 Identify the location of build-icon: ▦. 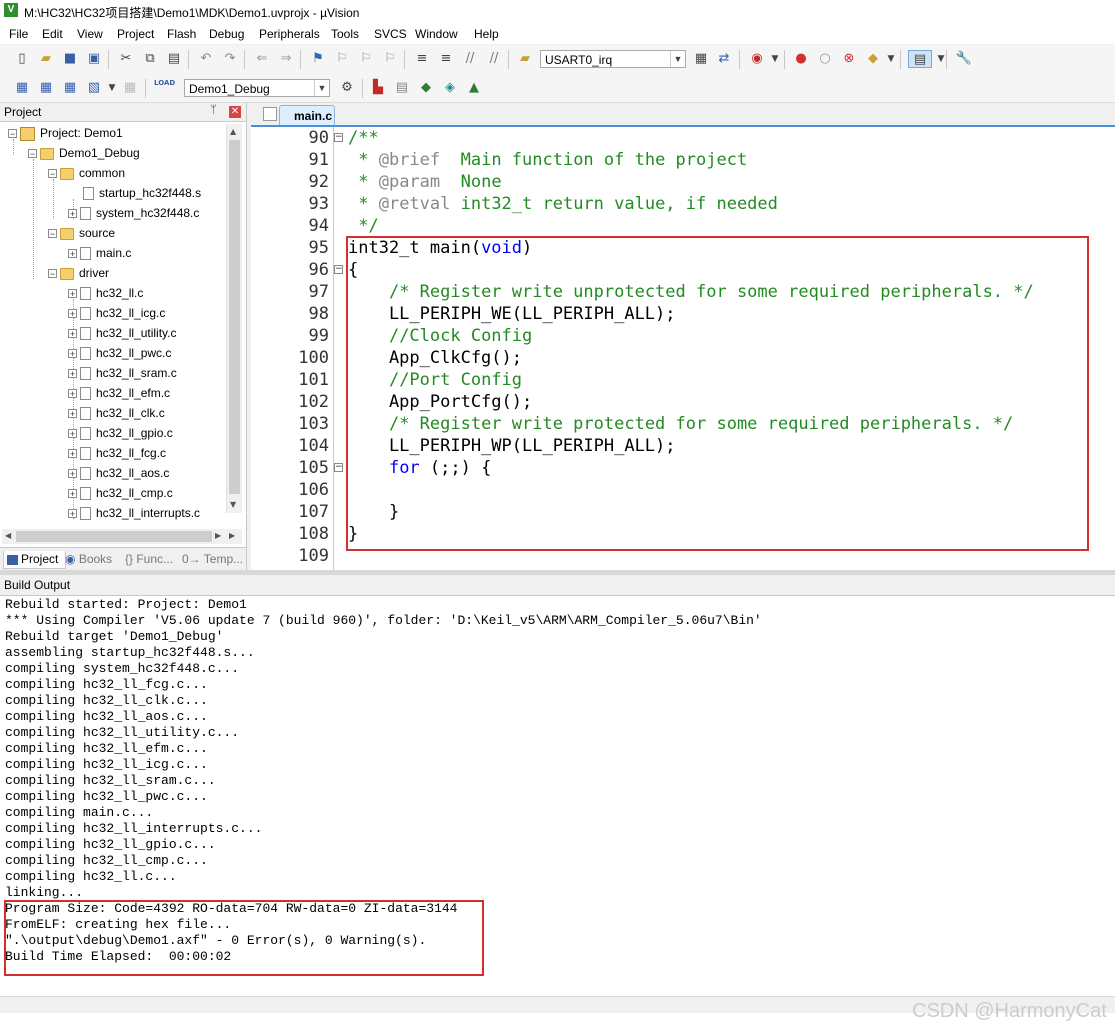
(46, 88).